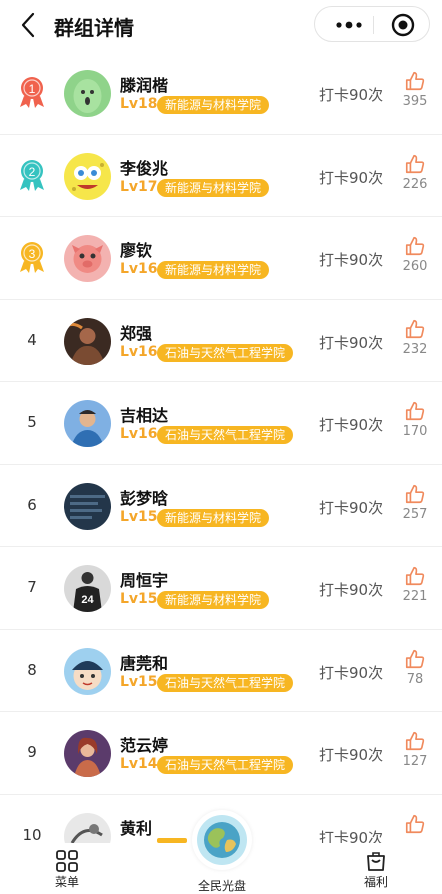 The height and width of the screenshot is (894, 442). I want to click on rank-number: 8, so click(32, 670).